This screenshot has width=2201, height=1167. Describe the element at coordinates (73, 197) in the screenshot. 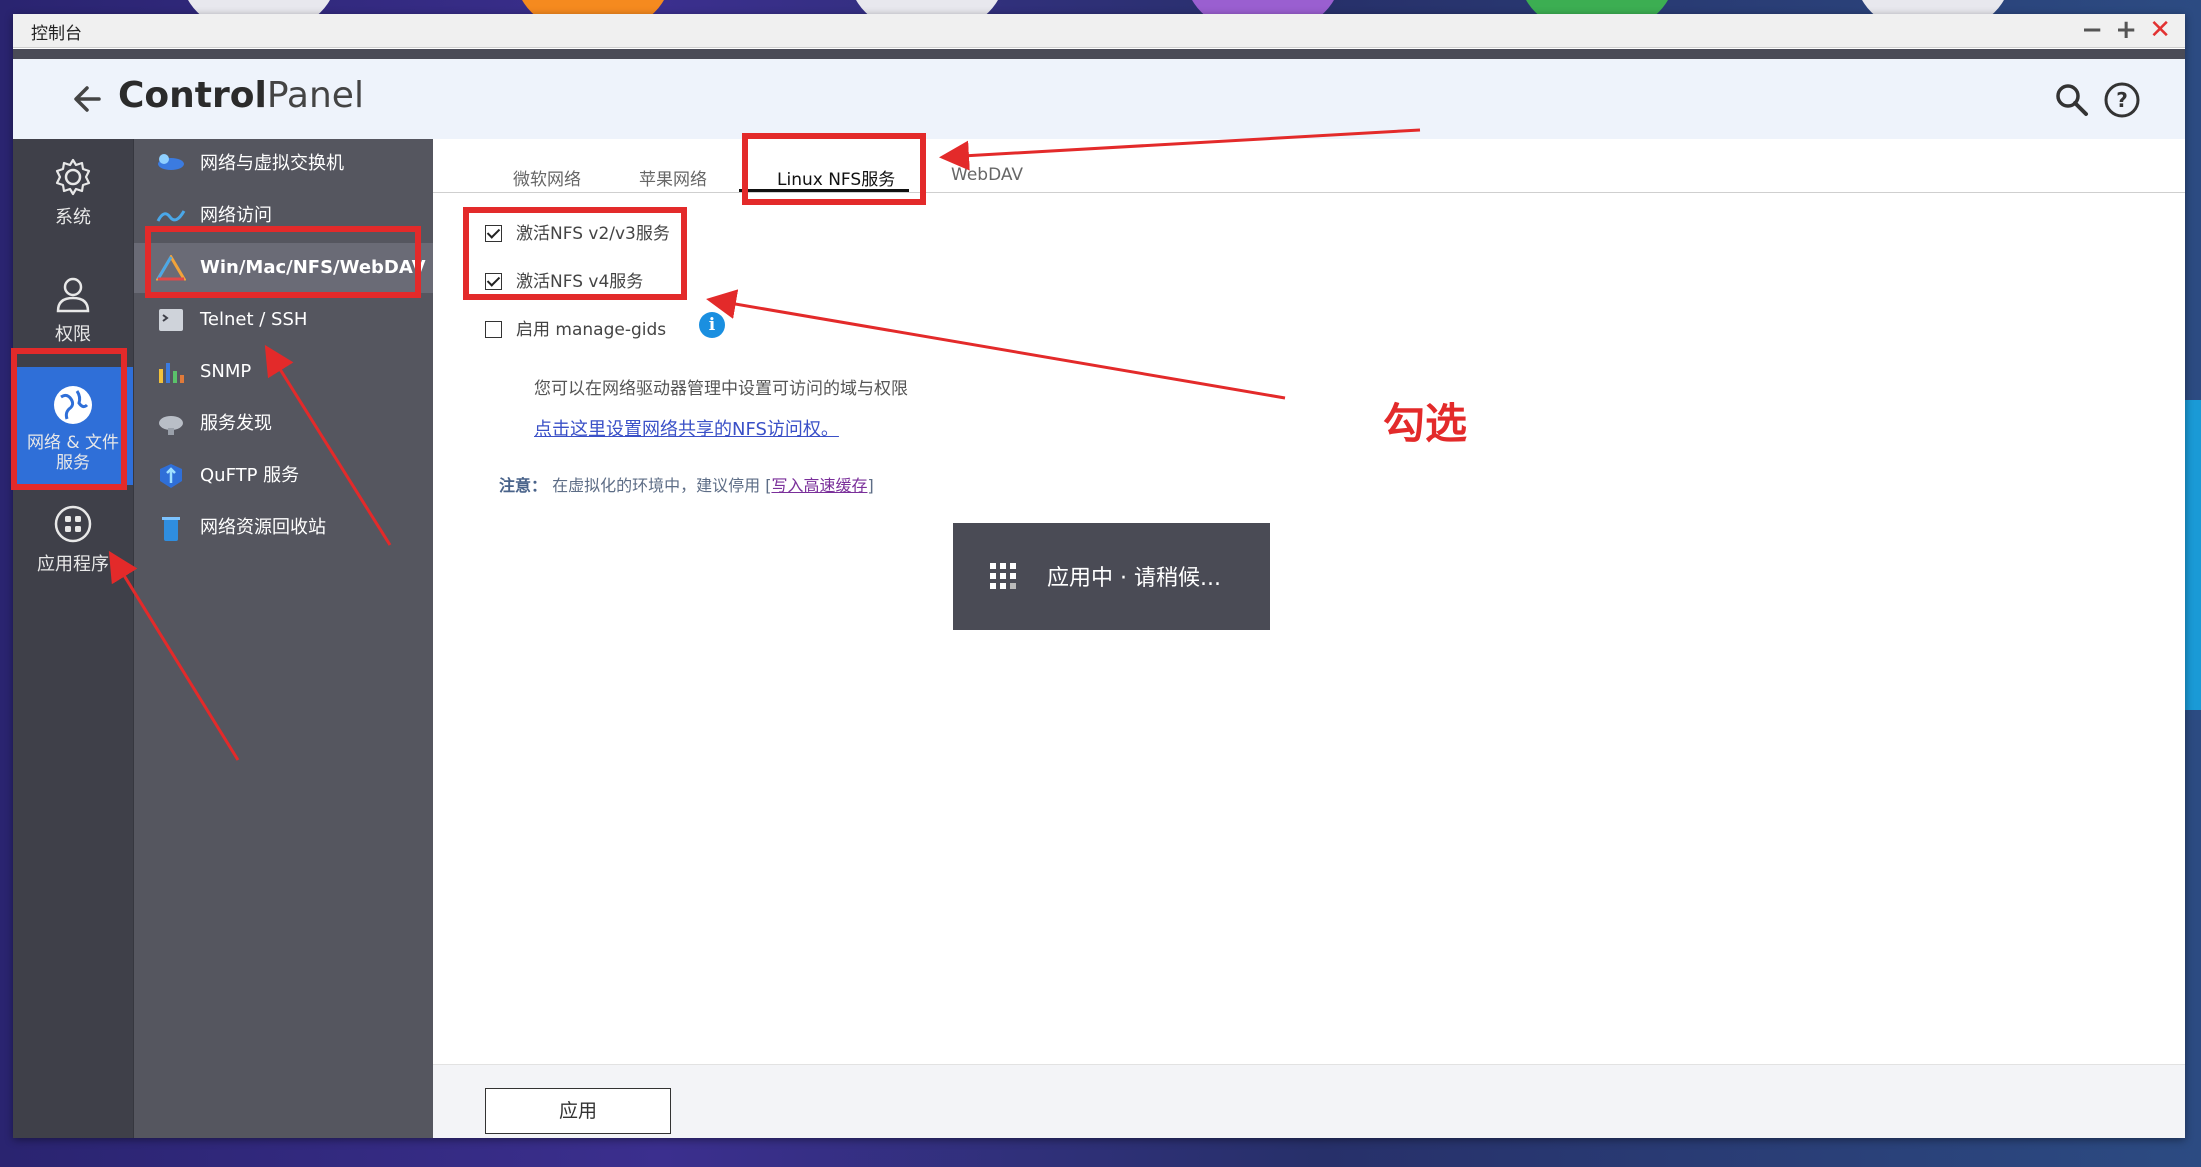

I see `rail-item-system: 系统` at that location.